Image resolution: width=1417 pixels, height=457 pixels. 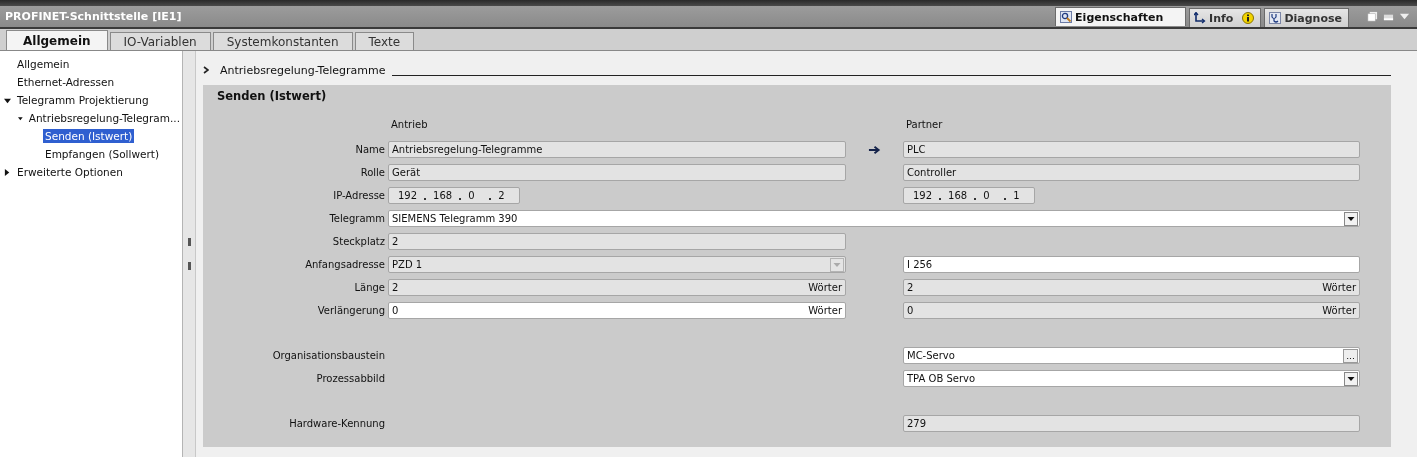 I want to click on readonly-field: 279, so click(x=1131, y=423).